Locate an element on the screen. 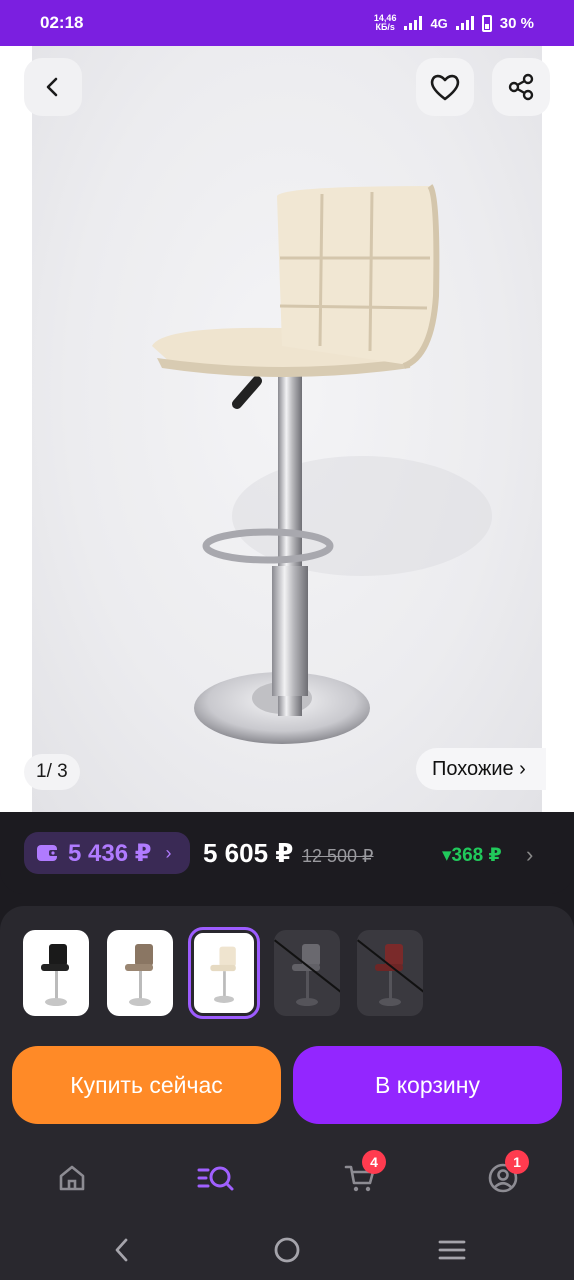  network-speed-unit: КБ/s is located at coordinates (385, 27).